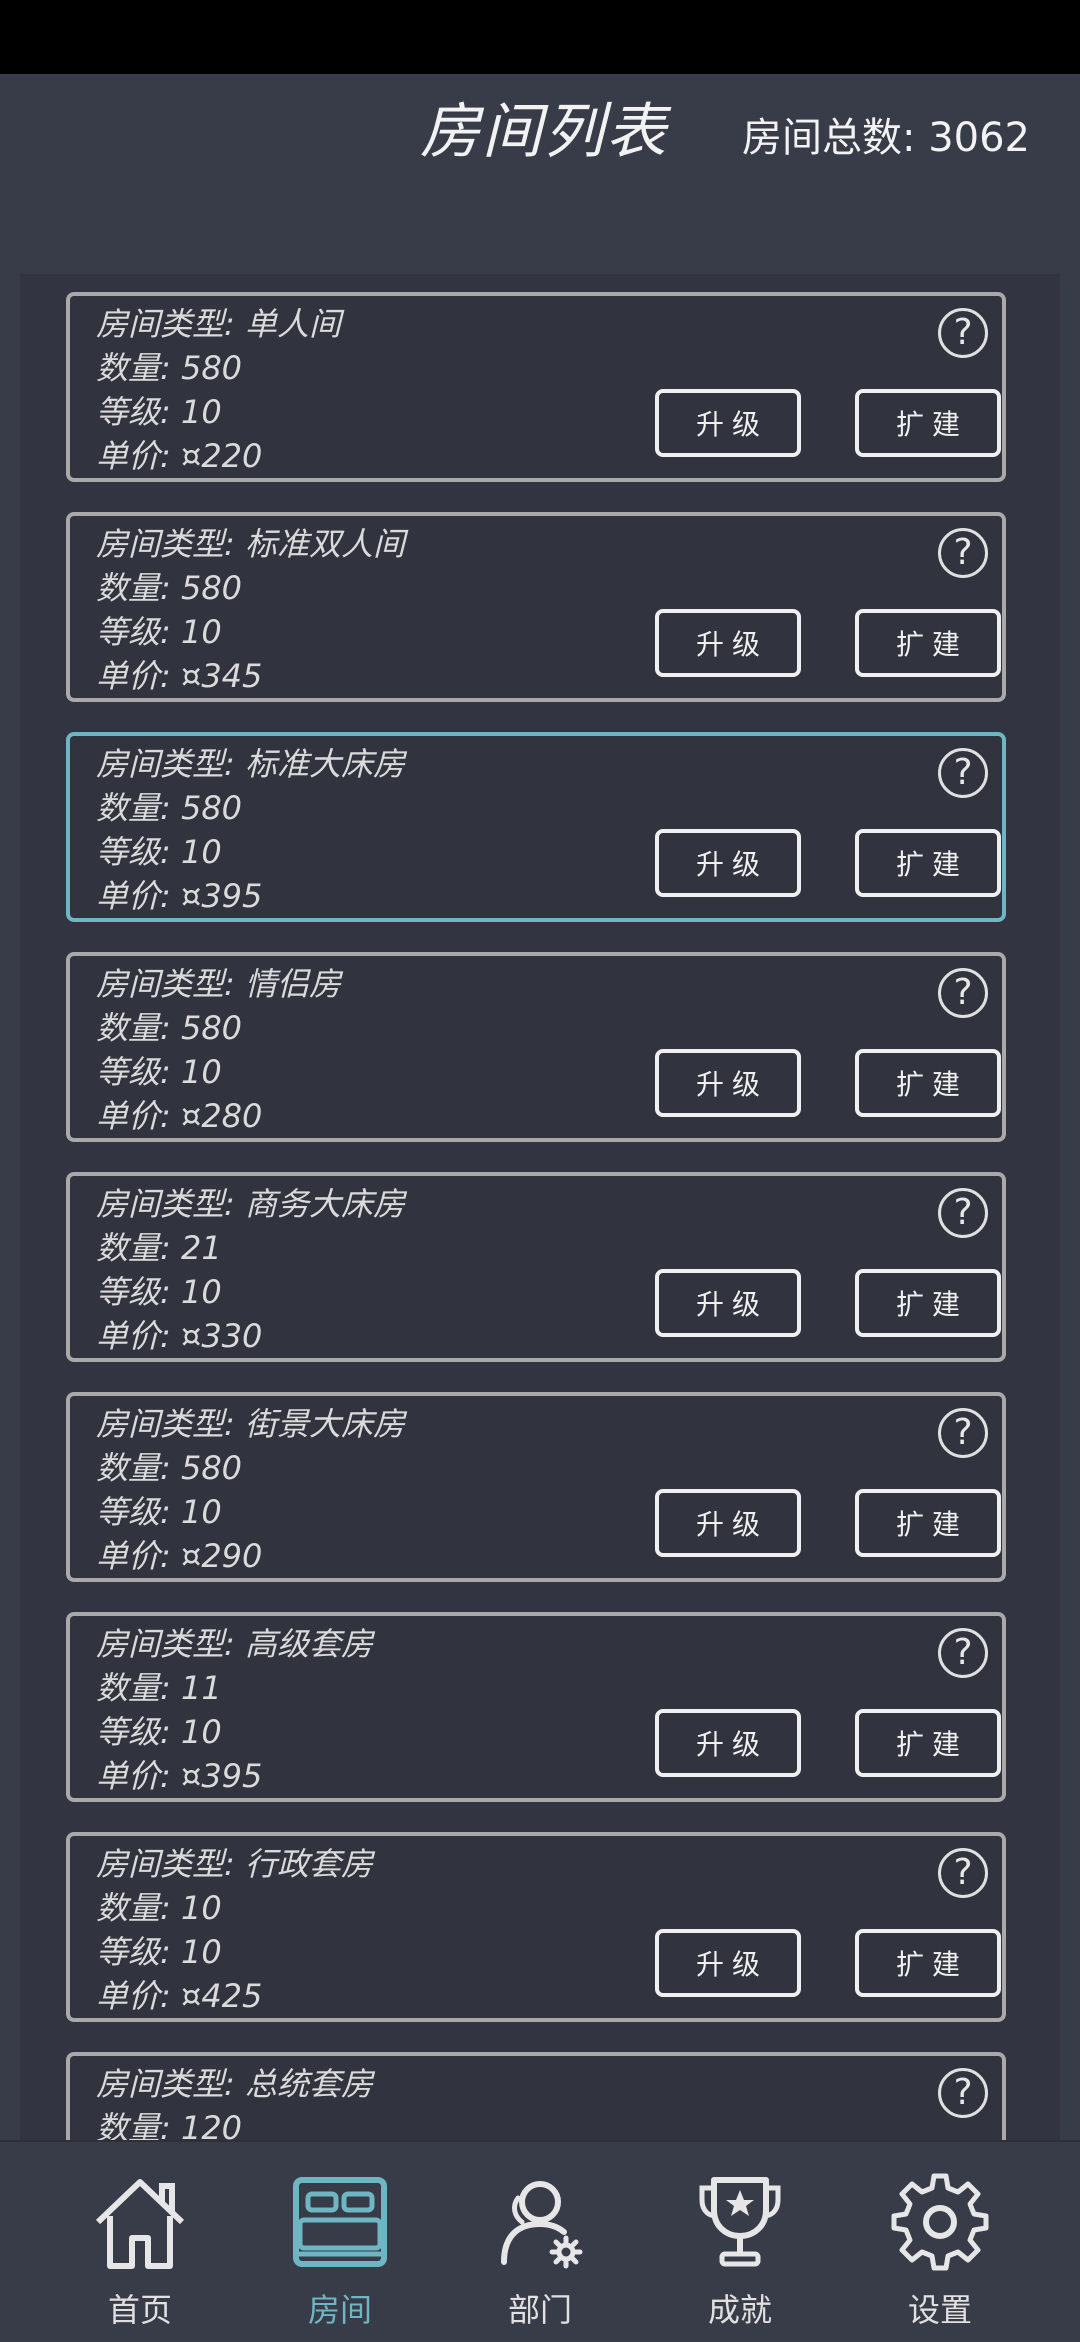 The width and height of the screenshot is (1080, 2342). What do you see at coordinates (218, 984) in the screenshot?
I see `room-type: 房间类型: 情侣房` at bounding box center [218, 984].